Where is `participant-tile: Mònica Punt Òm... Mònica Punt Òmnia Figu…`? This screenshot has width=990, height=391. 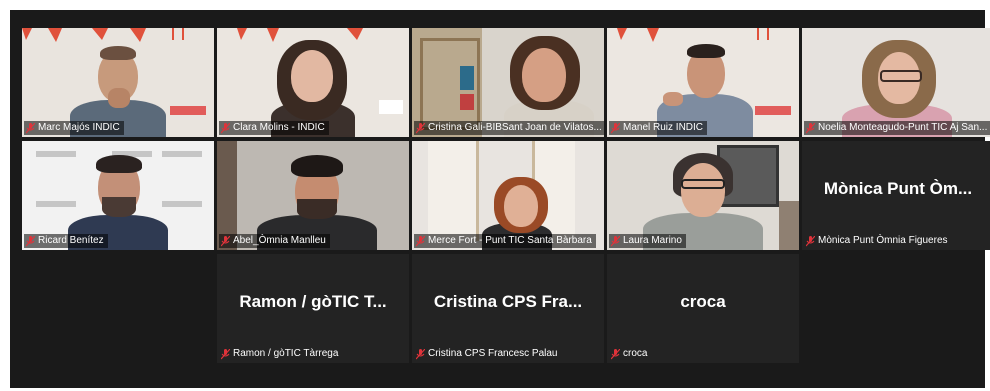 participant-tile: Mònica Punt Òm... Mònica Punt Òmnia Figu… is located at coordinates (896, 195).